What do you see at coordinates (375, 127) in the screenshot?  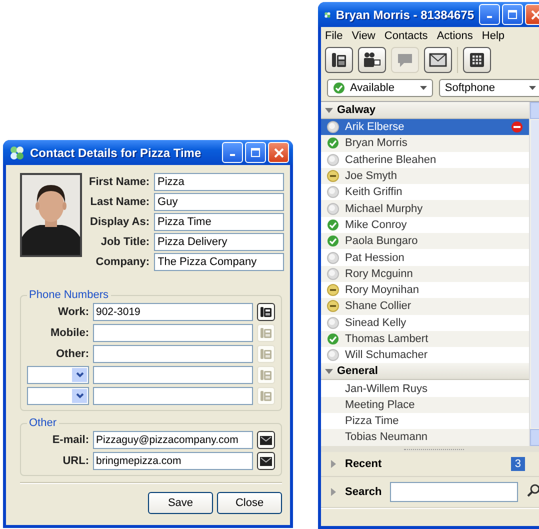 I see `contact-name: Arik Elberse` at bounding box center [375, 127].